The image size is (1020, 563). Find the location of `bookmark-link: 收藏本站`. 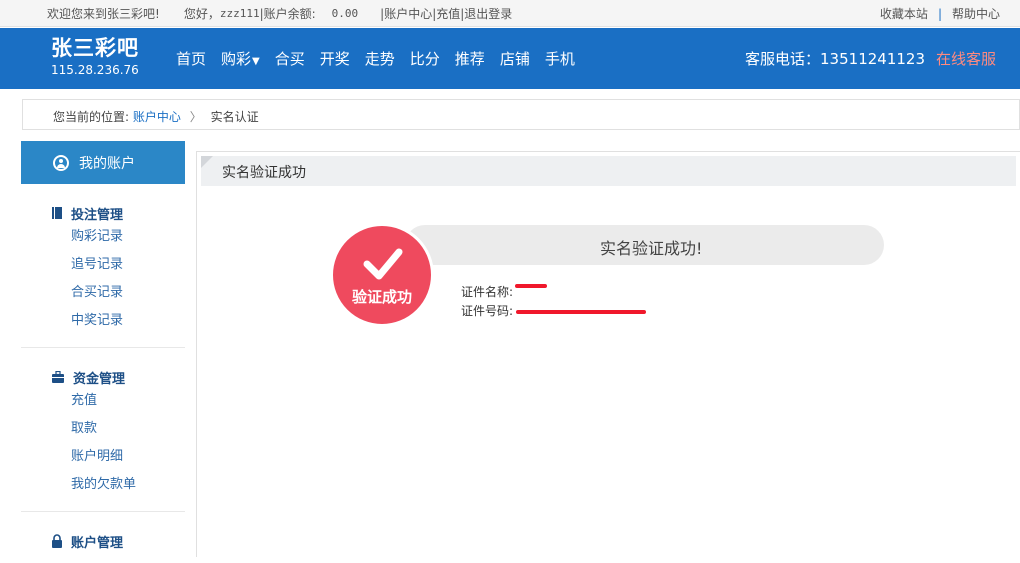

bookmark-link: 收藏本站 is located at coordinates (904, 13).